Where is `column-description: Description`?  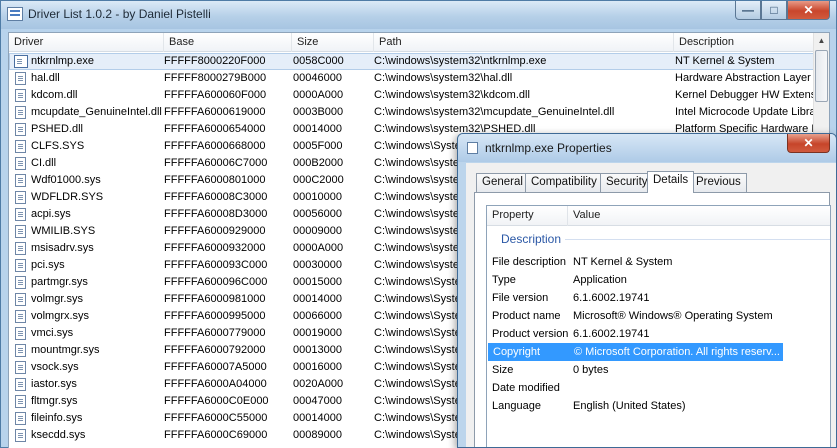
column-description: Description is located at coordinates (744, 42).